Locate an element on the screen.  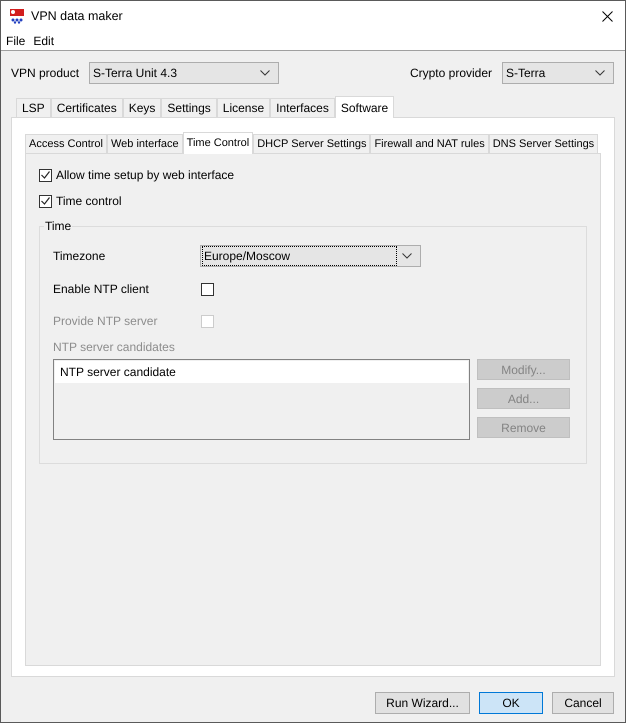
field-label: VPN product is located at coordinates (45, 73).